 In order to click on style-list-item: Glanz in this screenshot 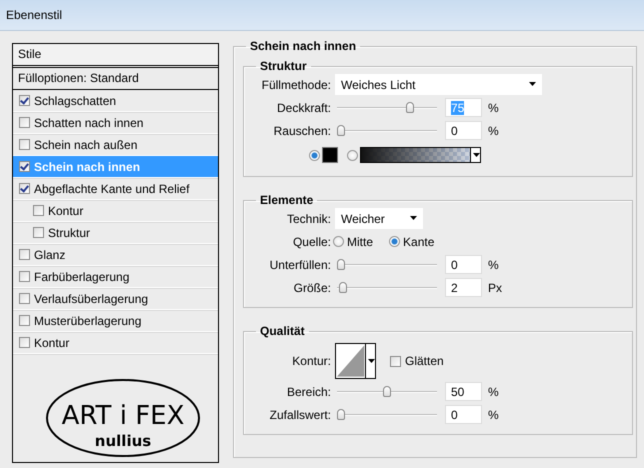, I will do `click(115, 255)`.